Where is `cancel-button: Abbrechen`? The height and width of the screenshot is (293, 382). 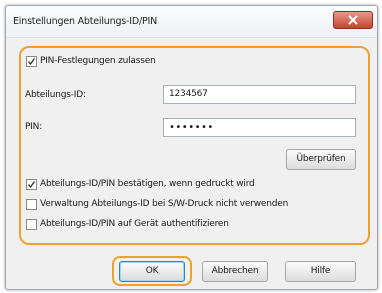
cancel-button: Abbrechen is located at coordinates (235, 271).